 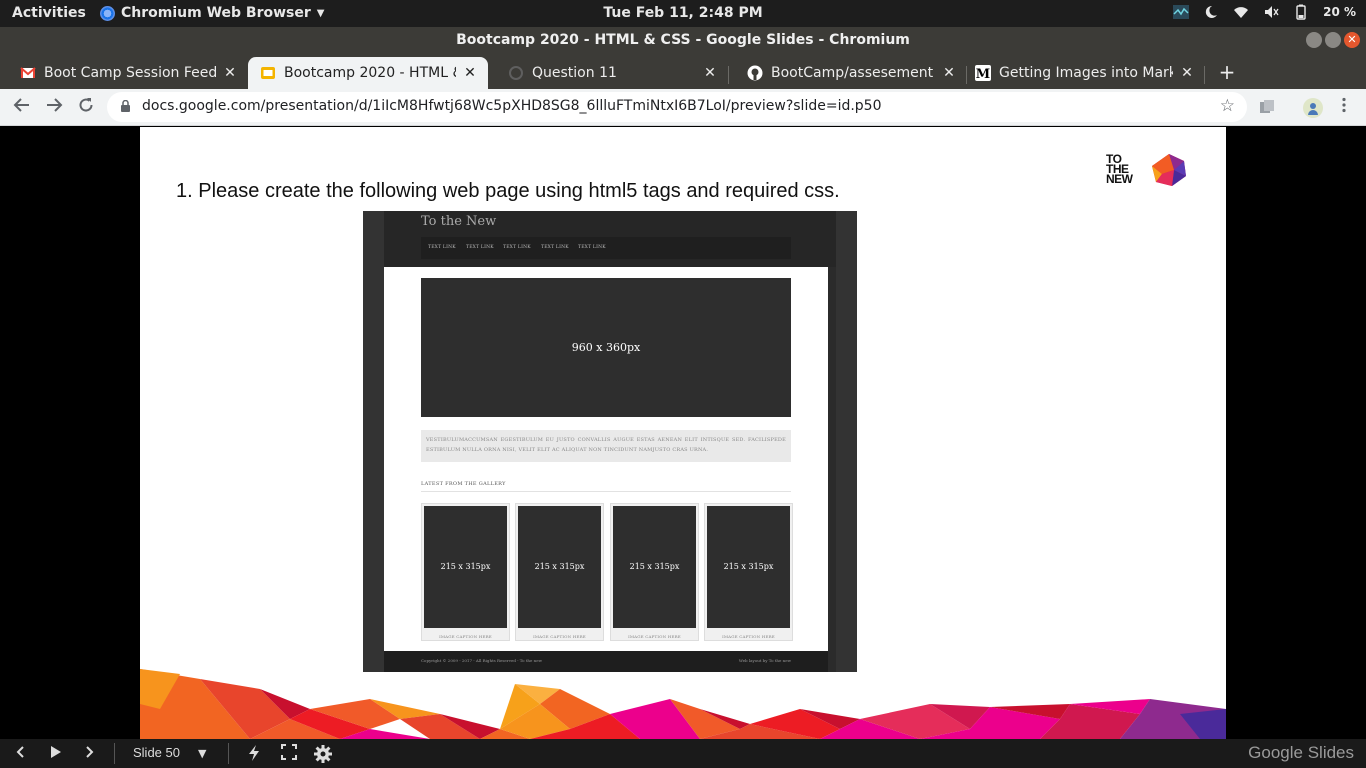 What do you see at coordinates (216, 13) in the screenshot?
I see `app-menu-label: Chromium Web Browser` at bounding box center [216, 13].